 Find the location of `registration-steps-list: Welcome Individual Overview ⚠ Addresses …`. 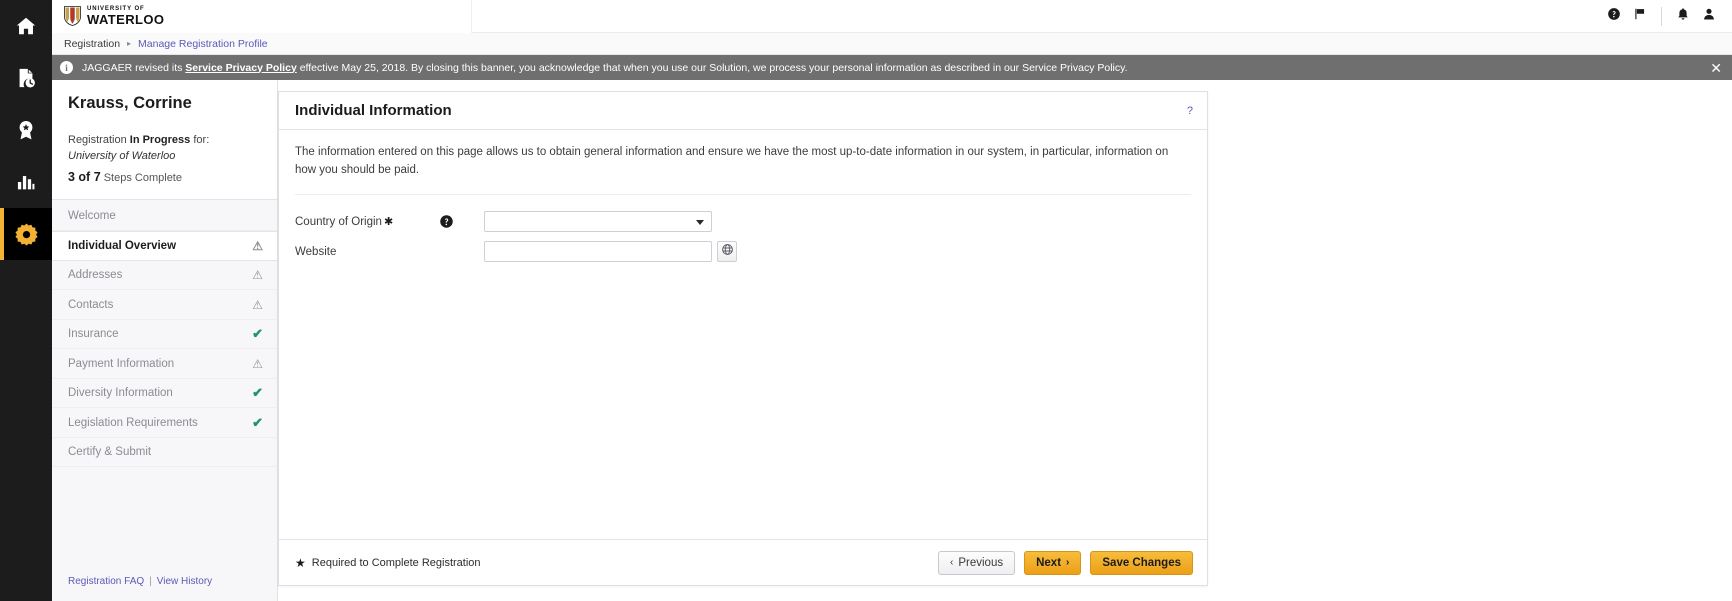

registration-steps-list: Welcome Individual Overview ⚠ Addresses … is located at coordinates (164, 334).